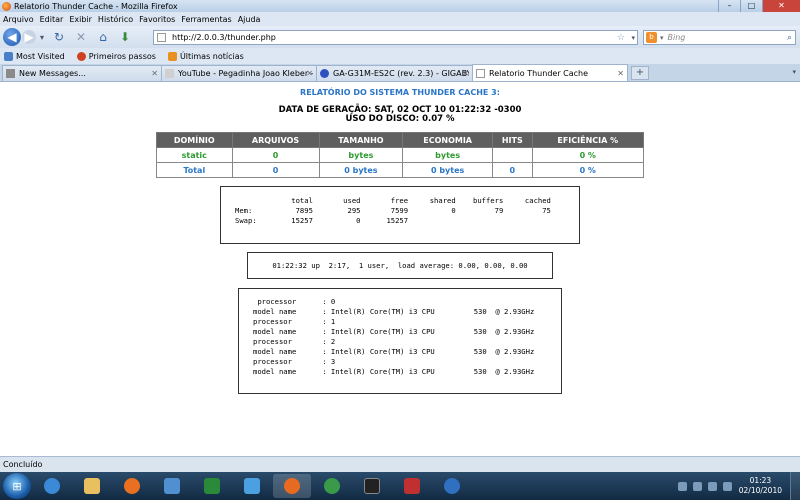 The height and width of the screenshot is (500, 800). What do you see at coordinates (81, 37) in the screenshot?
I see `stop-icon: ✕` at bounding box center [81, 37].